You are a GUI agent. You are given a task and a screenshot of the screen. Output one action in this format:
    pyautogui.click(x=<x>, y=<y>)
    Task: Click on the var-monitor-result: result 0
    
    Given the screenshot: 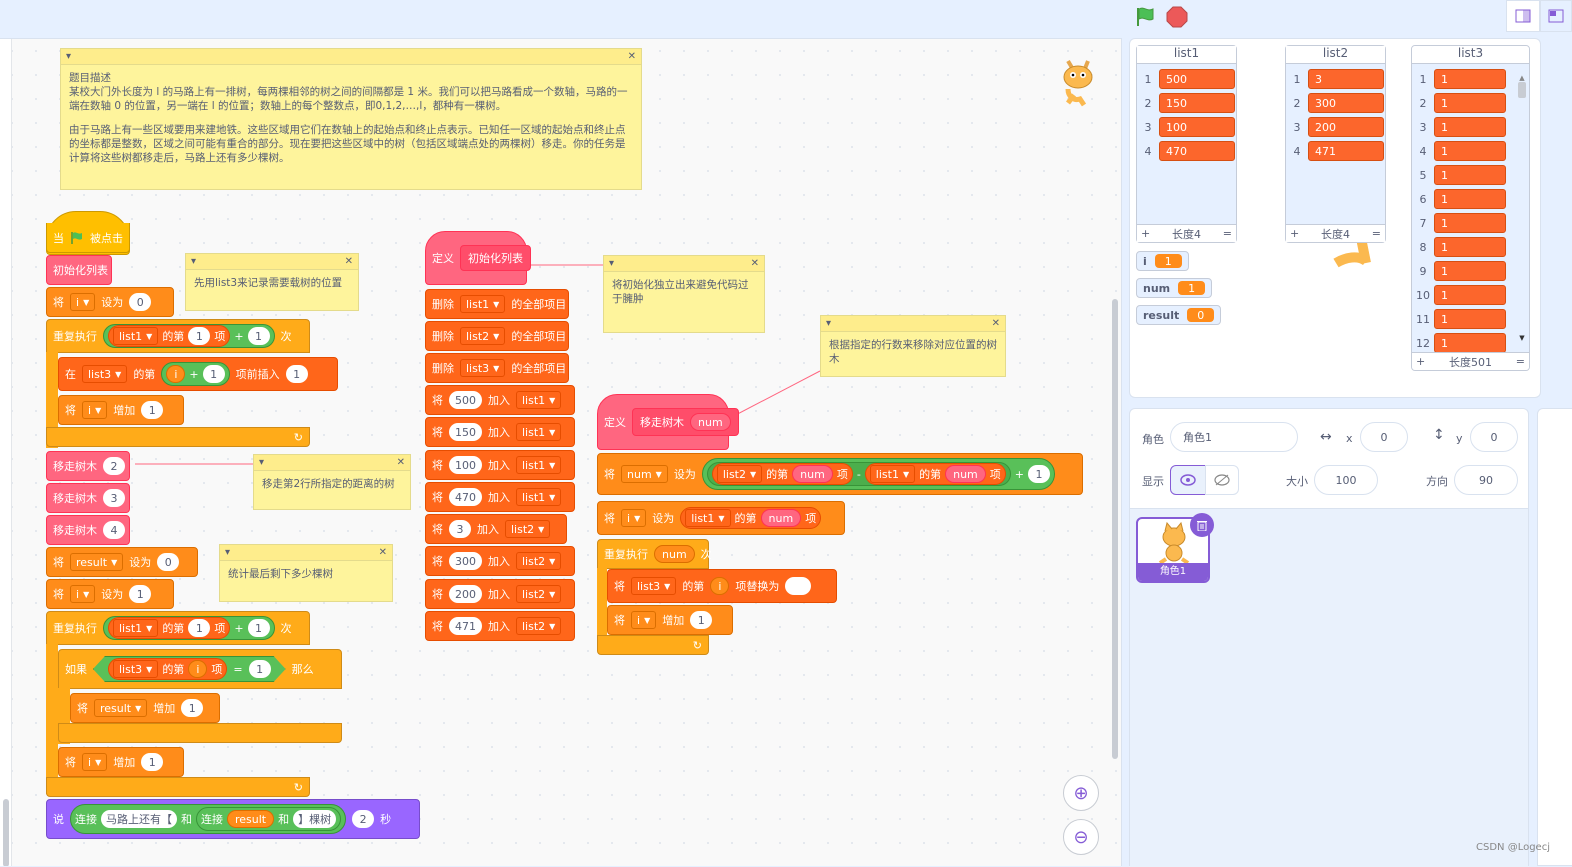 What is the action you would take?
    pyautogui.click(x=1179, y=315)
    